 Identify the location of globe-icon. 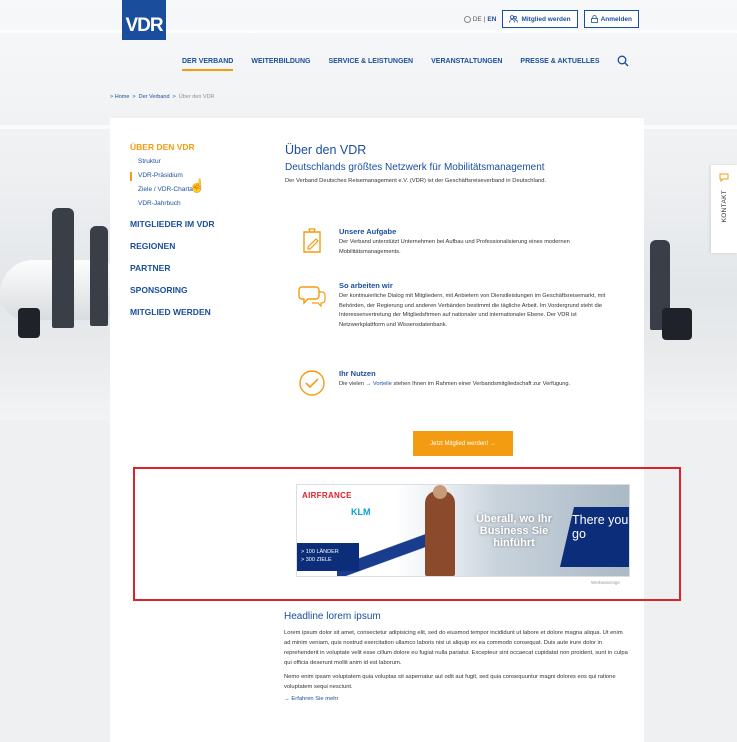
(467, 19).